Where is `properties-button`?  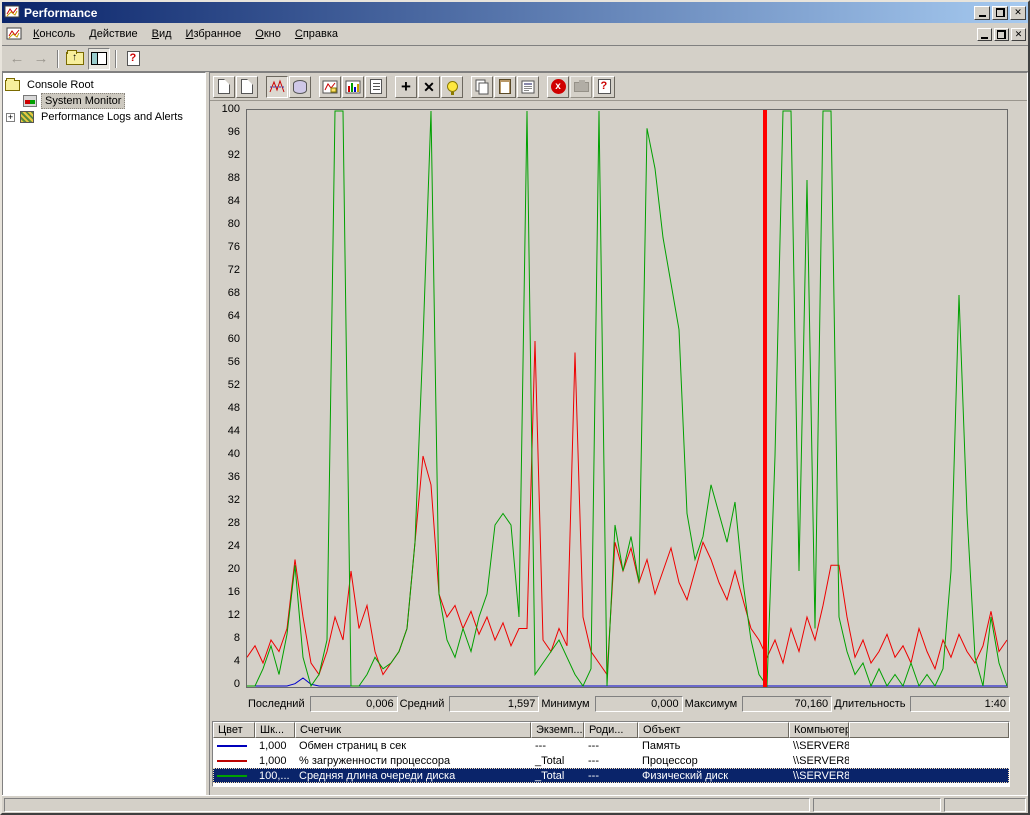 properties-button is located at coordinates (528, 86).